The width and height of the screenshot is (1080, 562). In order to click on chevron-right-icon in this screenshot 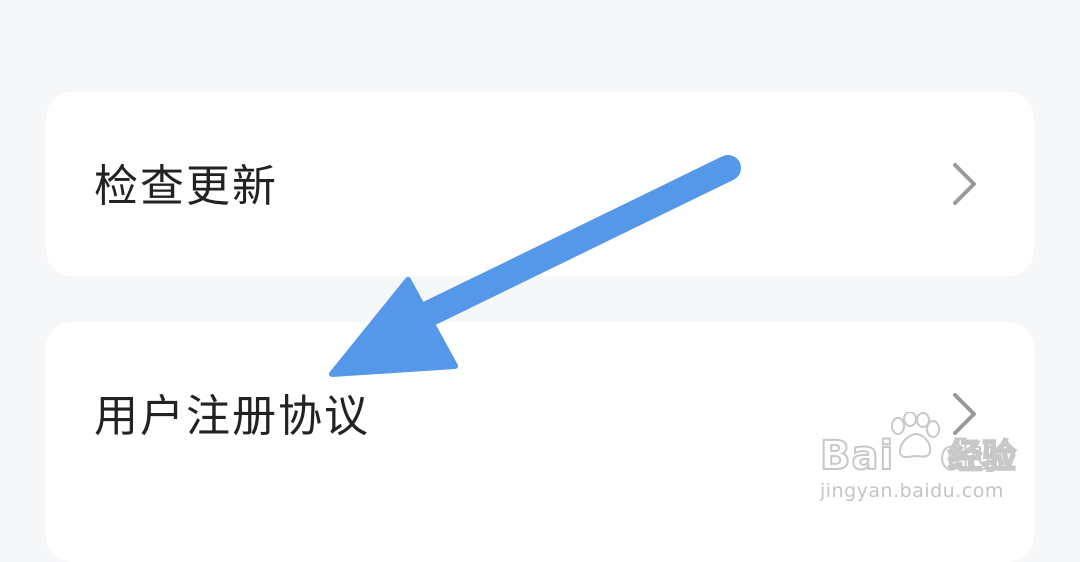, I will do `click(965, 184)`.